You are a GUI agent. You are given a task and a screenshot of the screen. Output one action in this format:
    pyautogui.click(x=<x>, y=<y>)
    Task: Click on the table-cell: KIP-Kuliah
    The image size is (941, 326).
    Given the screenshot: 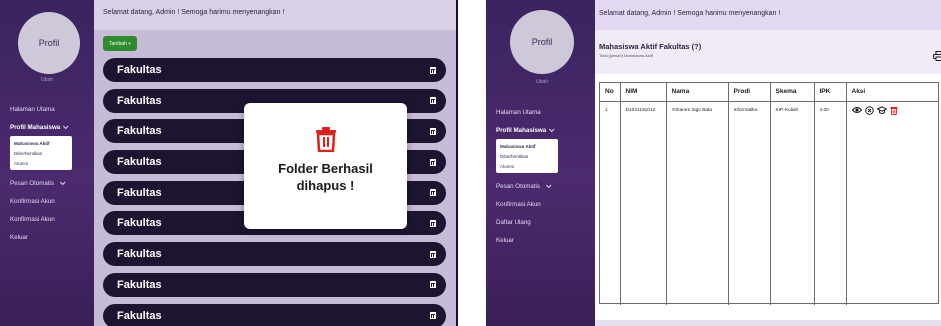 What is the action you would take?
    pyautogui.click(x=792, y=110)
    